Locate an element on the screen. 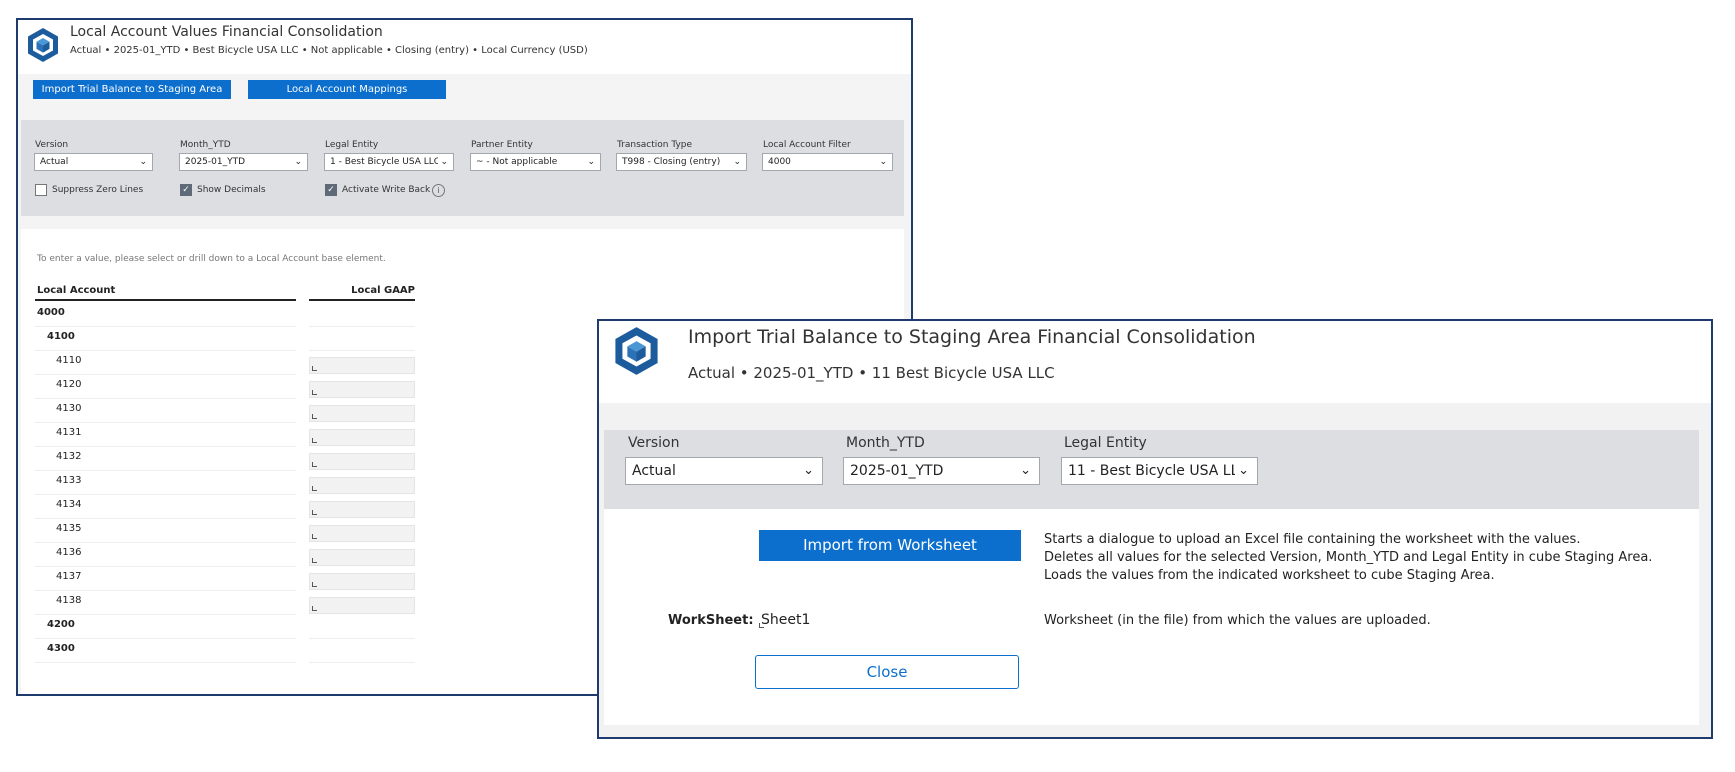 The height and width of the screenshot is (772, 1735). suppress-zero-lines-checkbox is located at coordinates (41, 190).